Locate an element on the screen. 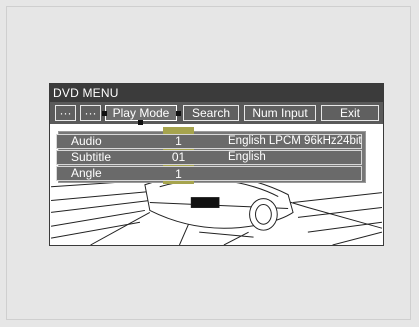 The height and width of the screenshot is (327, 419). angle-number: 1 is located at coordinates (178, 174).